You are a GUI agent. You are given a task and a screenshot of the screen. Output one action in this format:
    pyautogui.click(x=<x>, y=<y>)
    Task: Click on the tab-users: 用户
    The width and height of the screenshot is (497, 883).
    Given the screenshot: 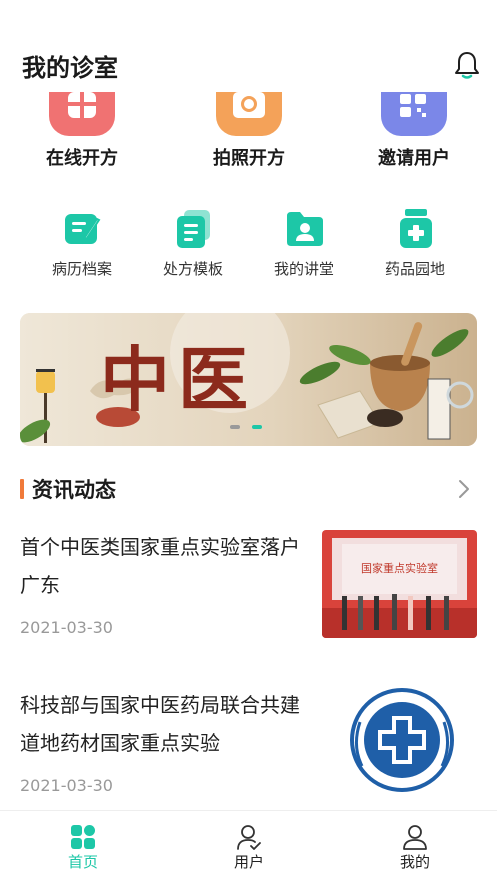 What is the action you would take?
    pyautogui.click(x=249, y=847)
    